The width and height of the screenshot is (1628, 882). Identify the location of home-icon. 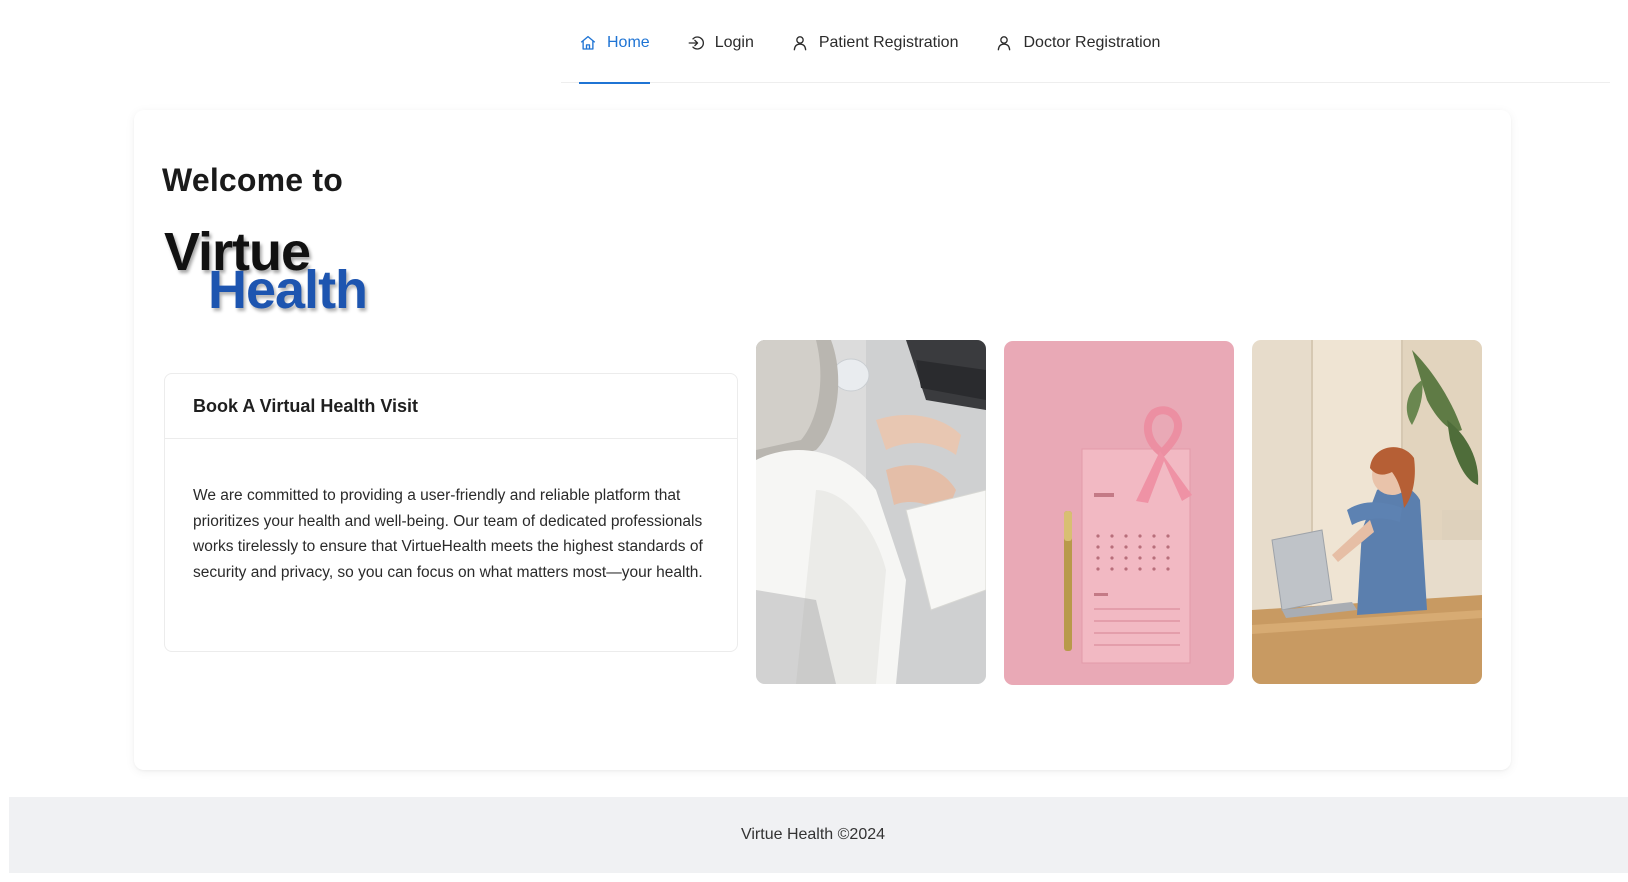
(588, 43).